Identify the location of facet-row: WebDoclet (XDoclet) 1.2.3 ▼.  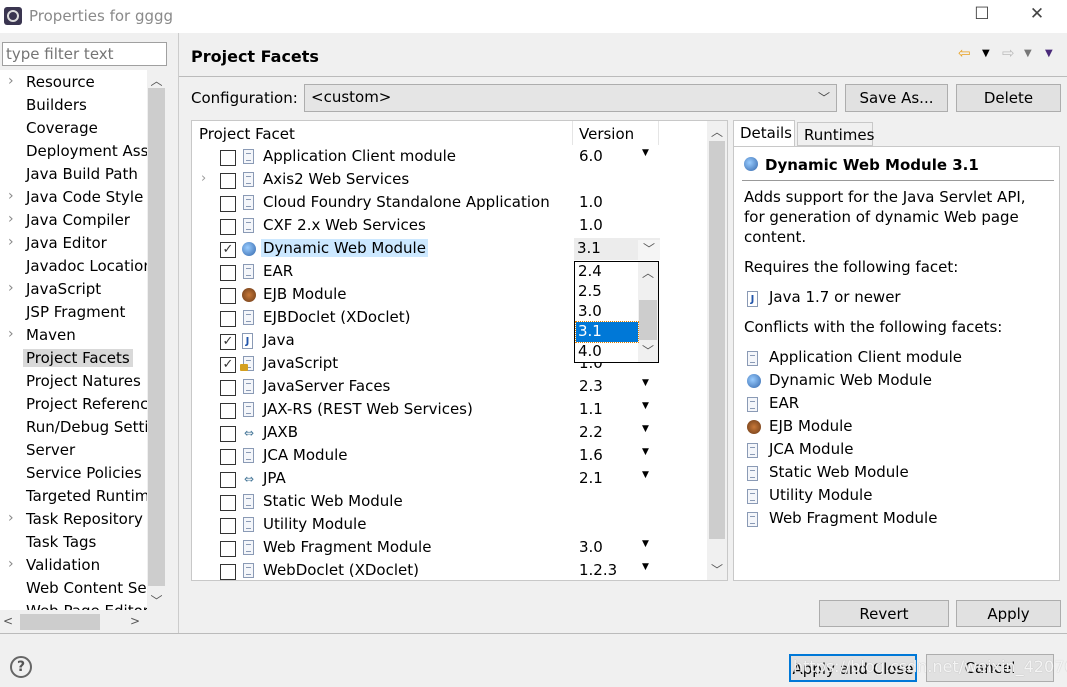
(449, 570).